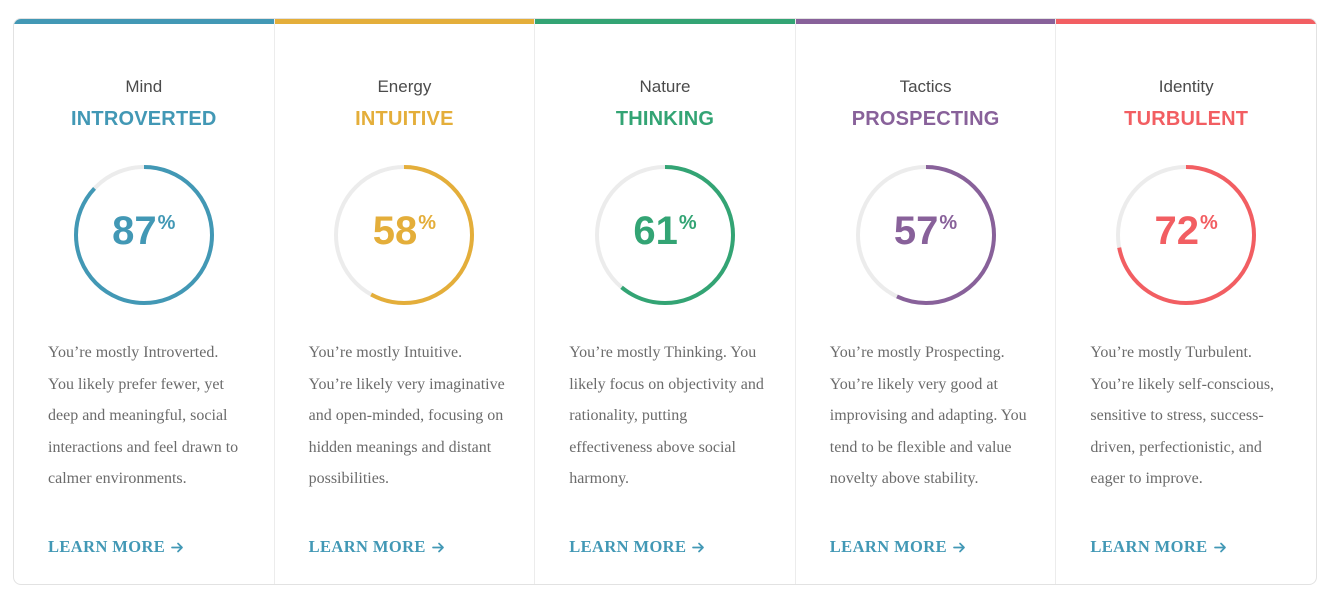  I want to click on trait-label: Energy, so click(404, 86).